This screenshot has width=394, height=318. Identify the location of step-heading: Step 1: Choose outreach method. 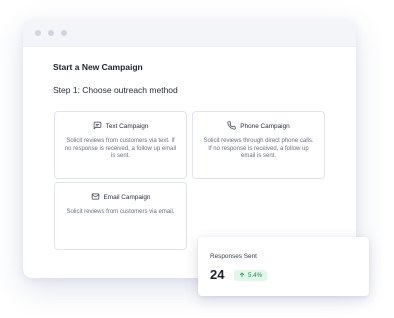
(115, 90).